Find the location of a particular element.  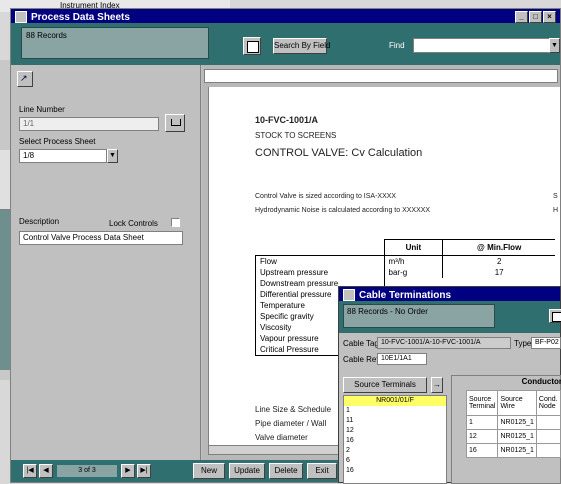

next-record-button: ▶ is located at coordinates (128, 471).